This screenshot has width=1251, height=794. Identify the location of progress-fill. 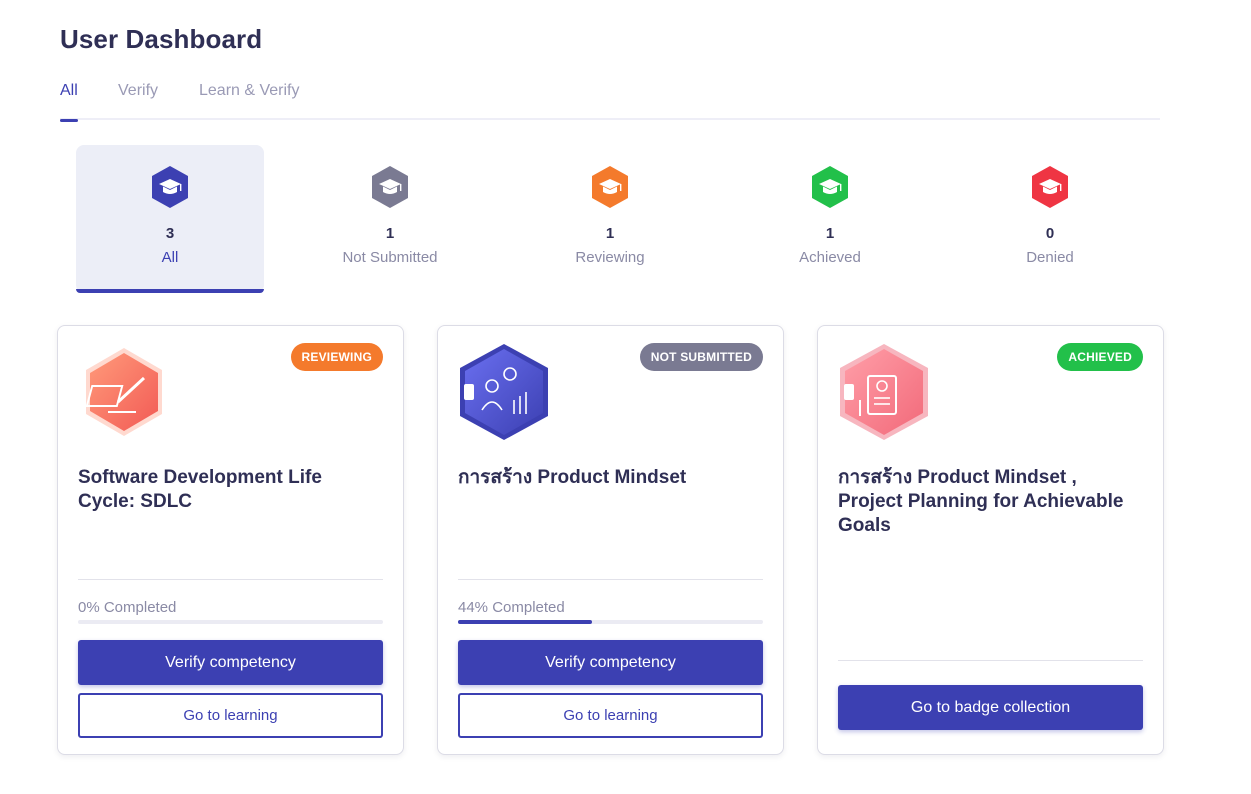
(525, 622).